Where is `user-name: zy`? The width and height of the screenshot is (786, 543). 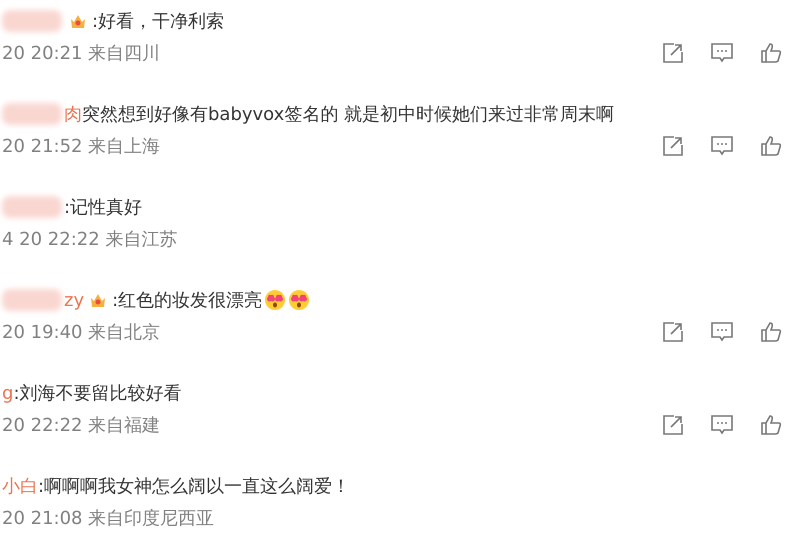
user-name: zy is located at coordinates (74, 300).